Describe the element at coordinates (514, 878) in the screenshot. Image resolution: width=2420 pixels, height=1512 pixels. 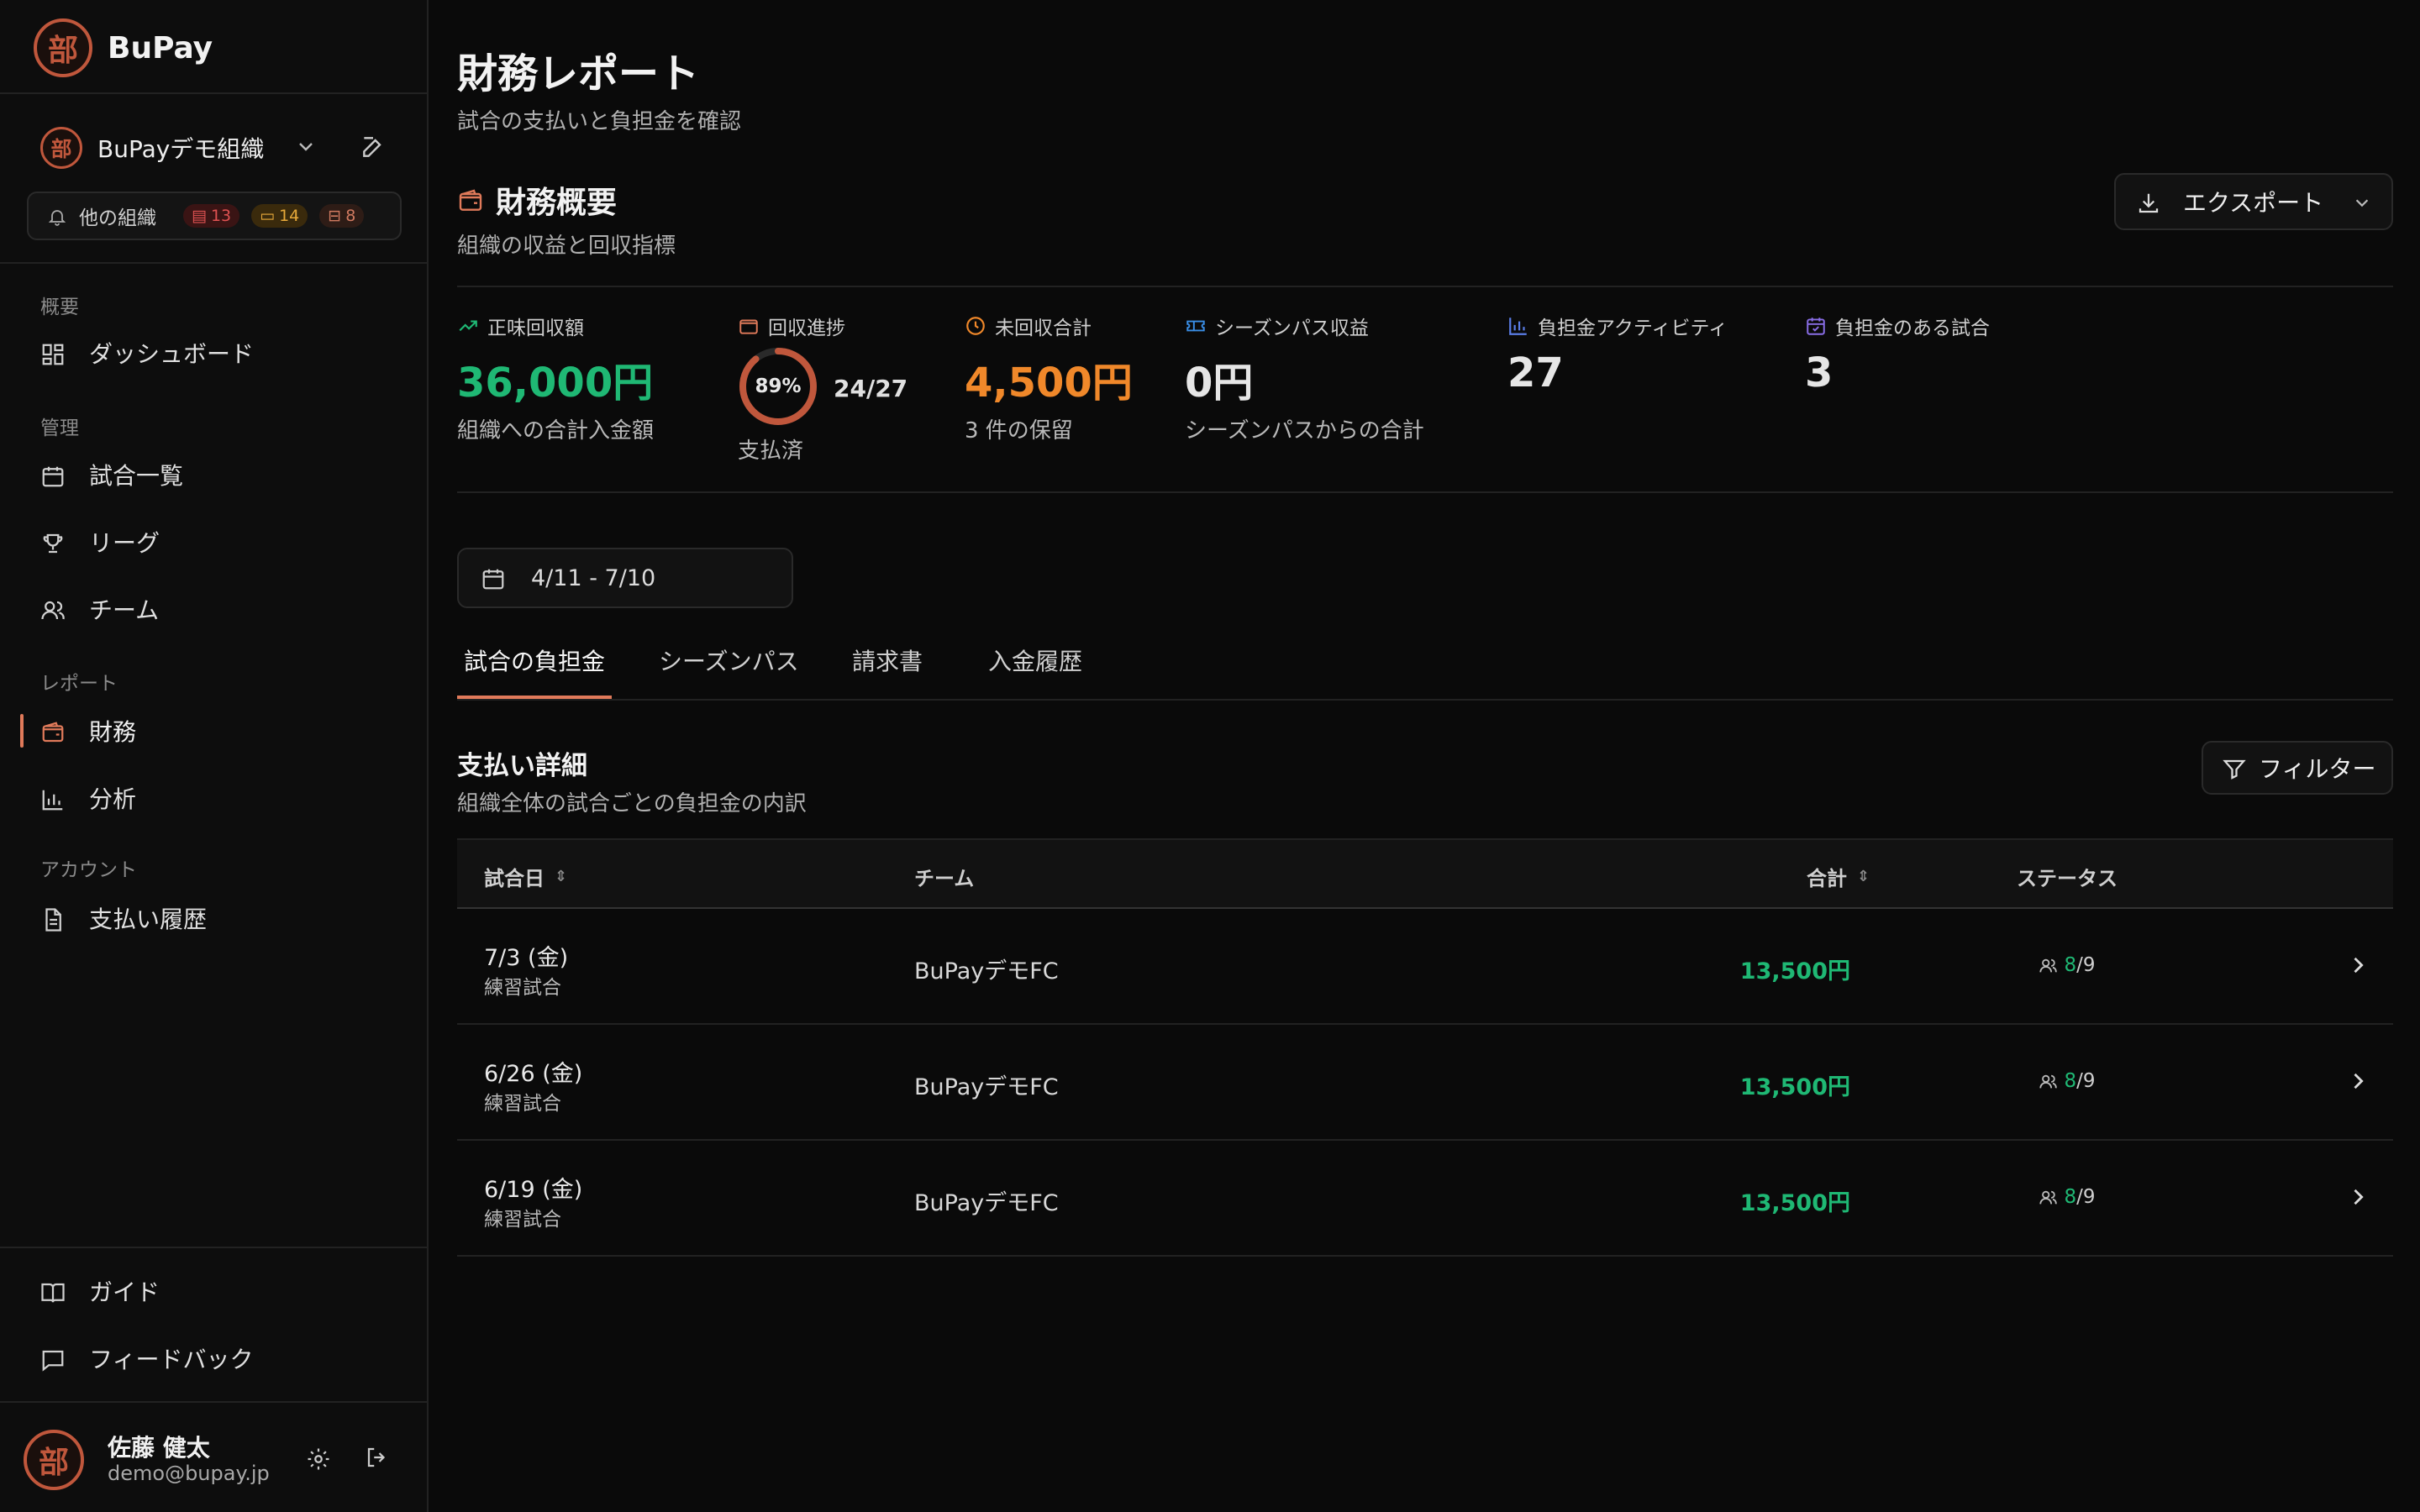
I see `column-header-label: 試合日` at that location.